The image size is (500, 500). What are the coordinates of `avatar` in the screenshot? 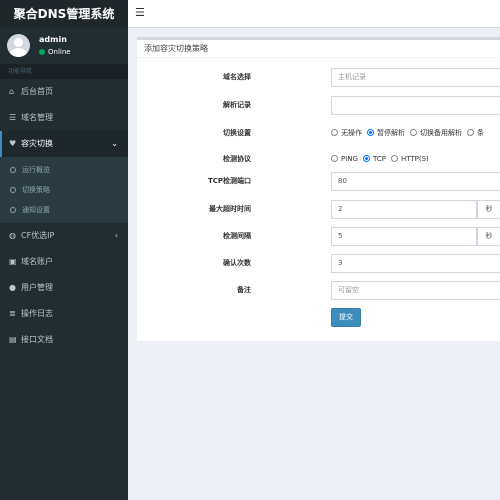 It's located at (18, 45).